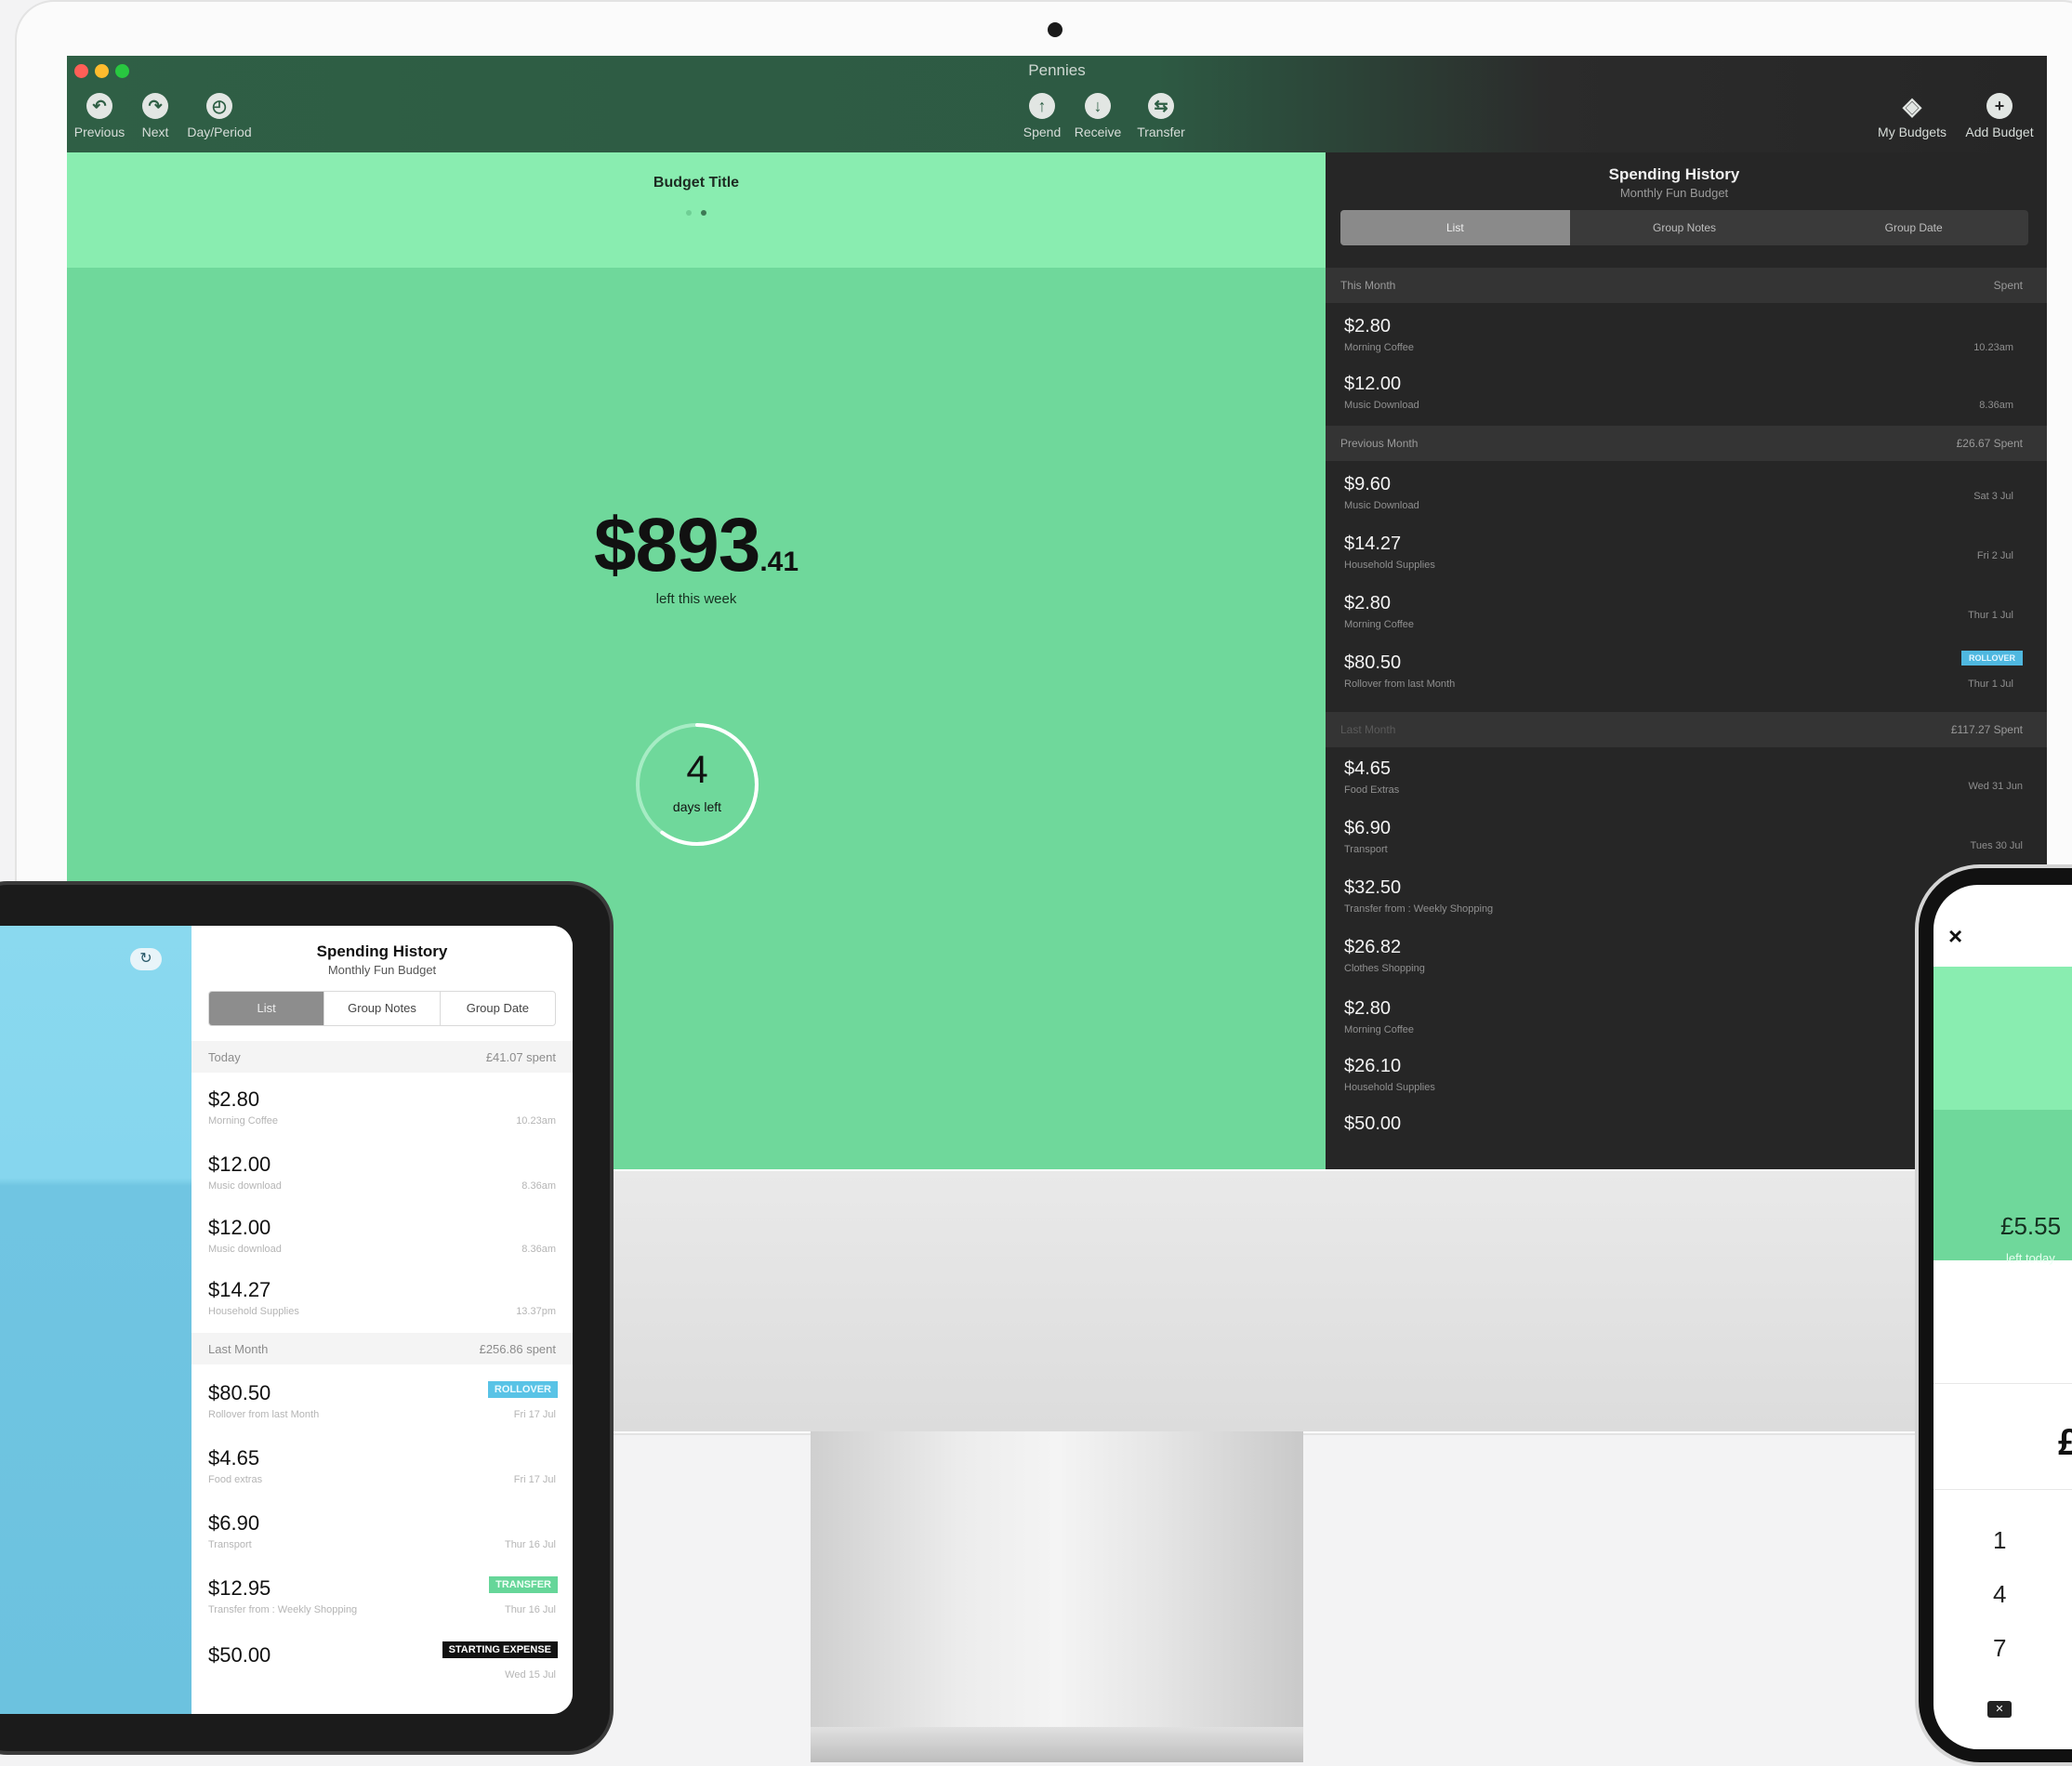 The image size is (2072, 1766). I want to click on section-header: Previous Month £26.67 Spent, so click(1687, 443).